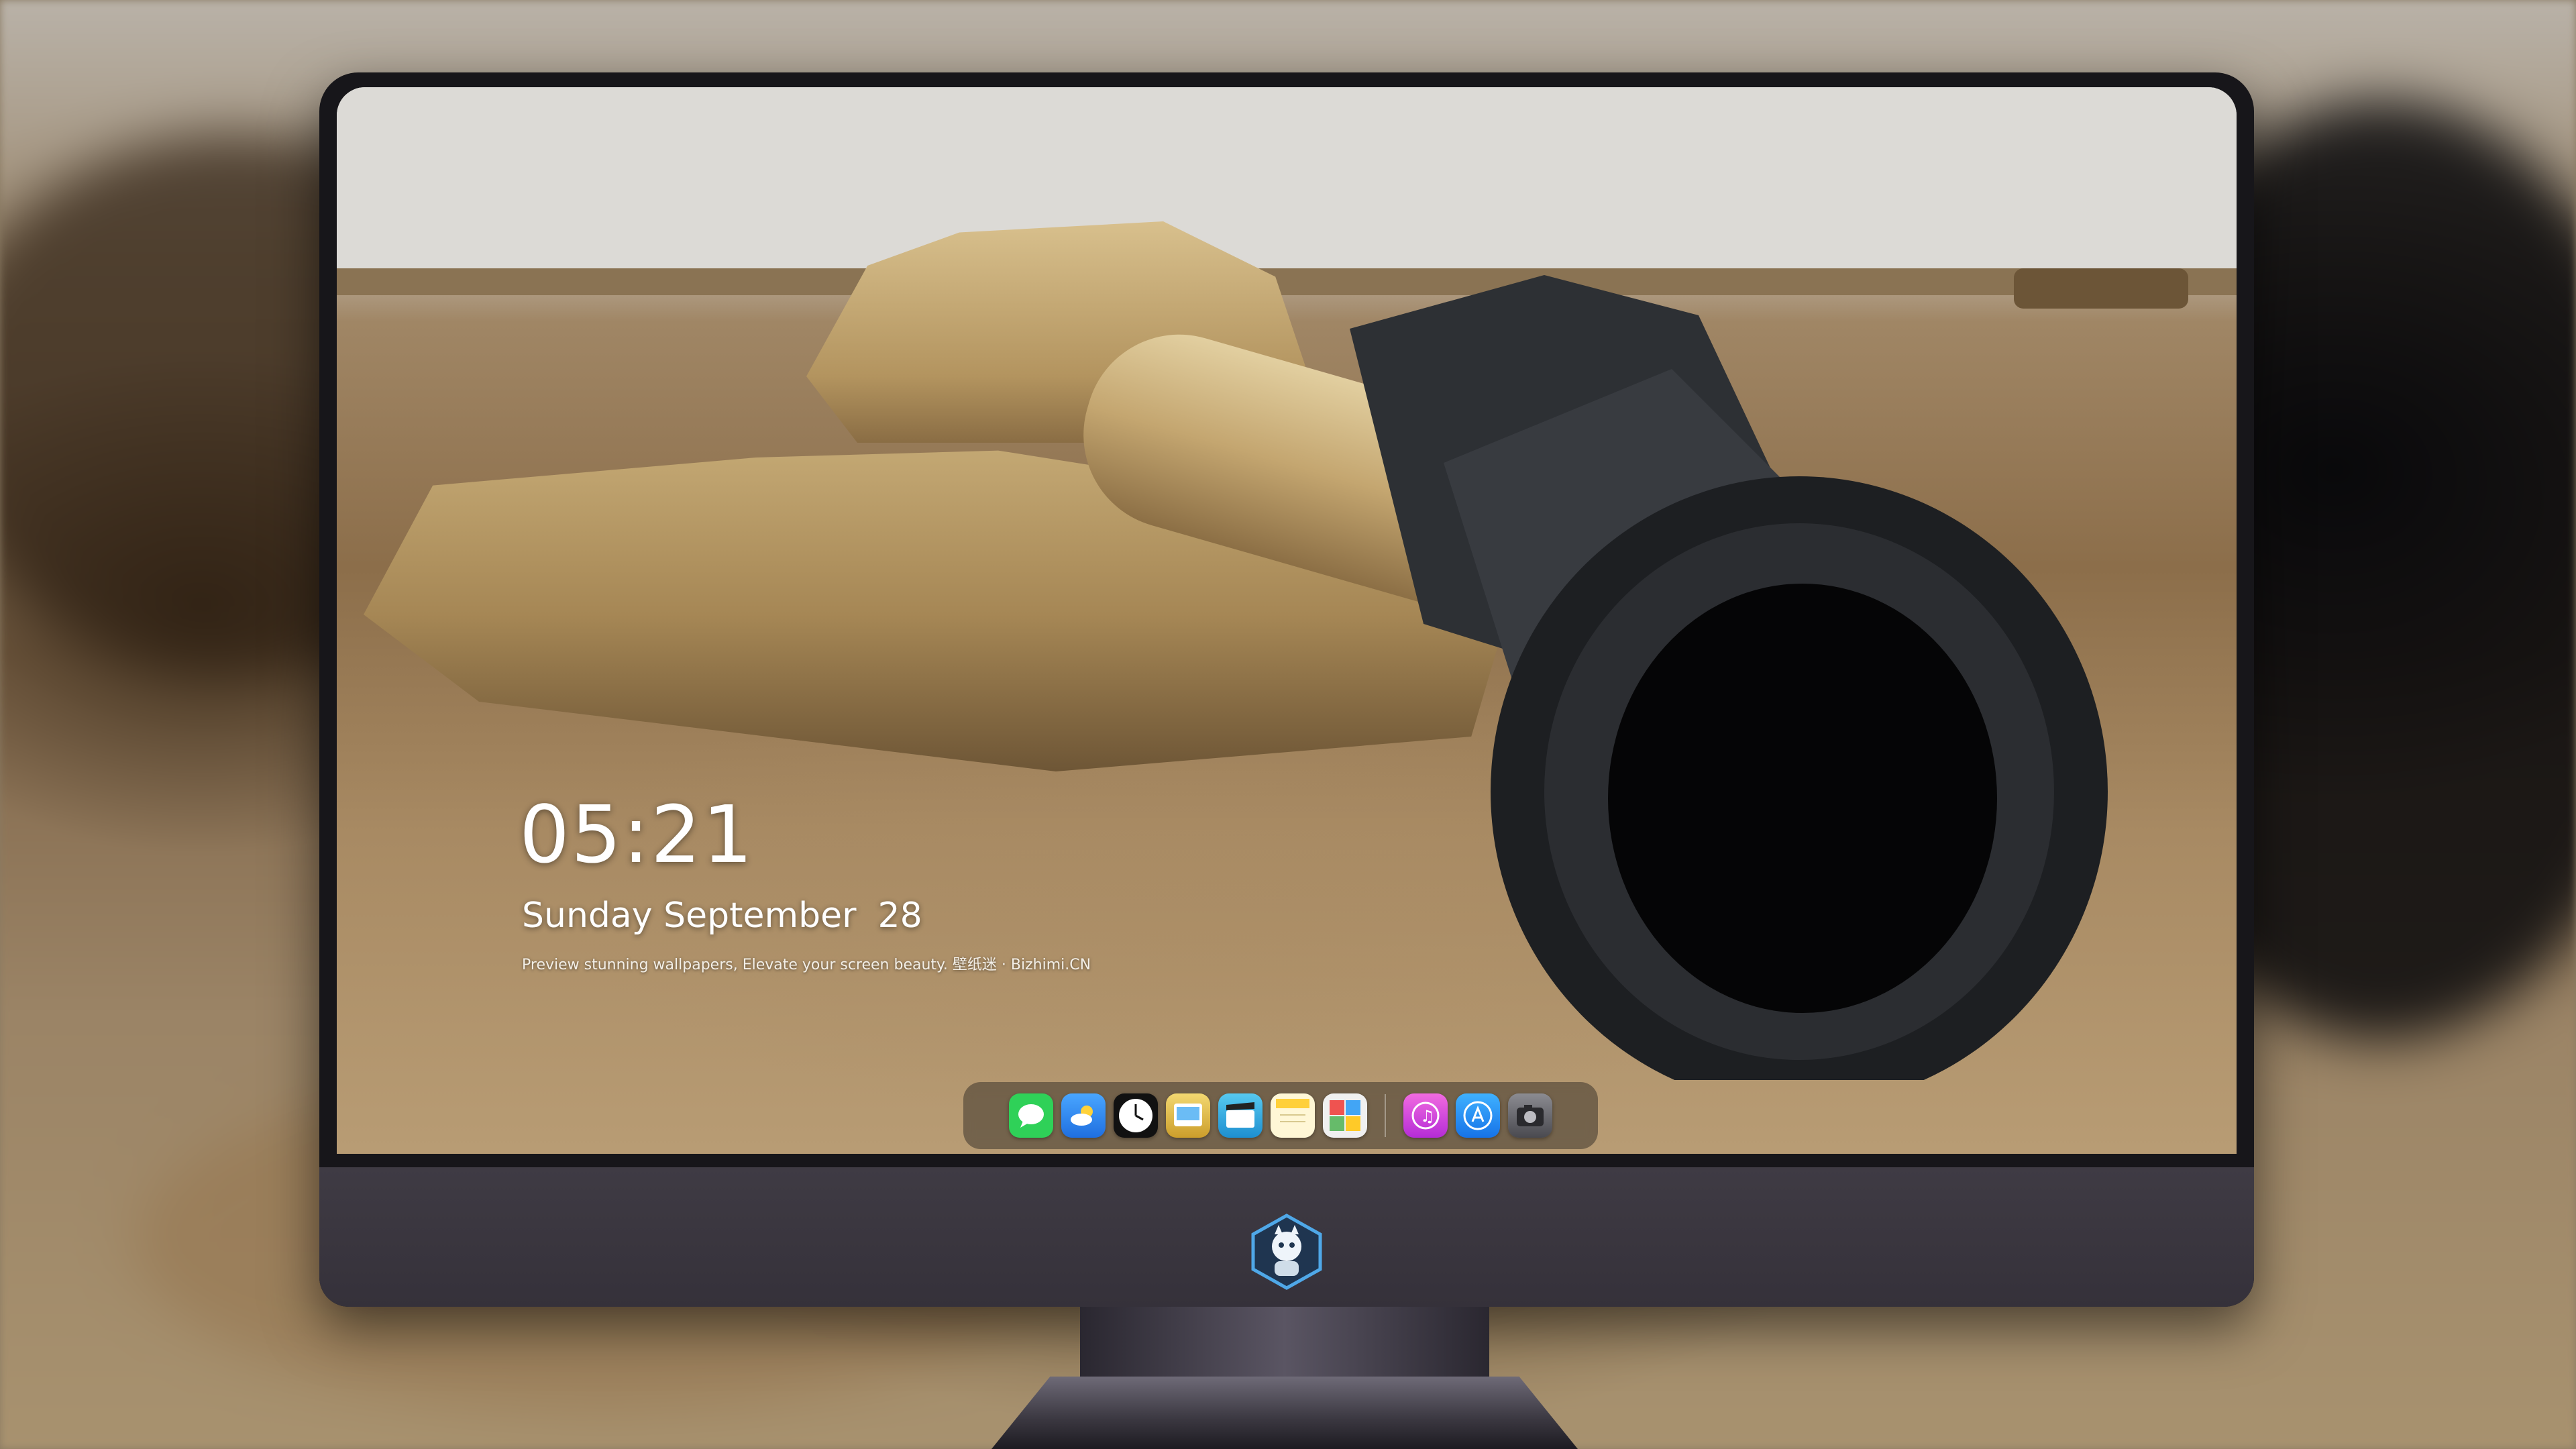  I want to click on lock-weekday: Sunday, so click(587, 916).